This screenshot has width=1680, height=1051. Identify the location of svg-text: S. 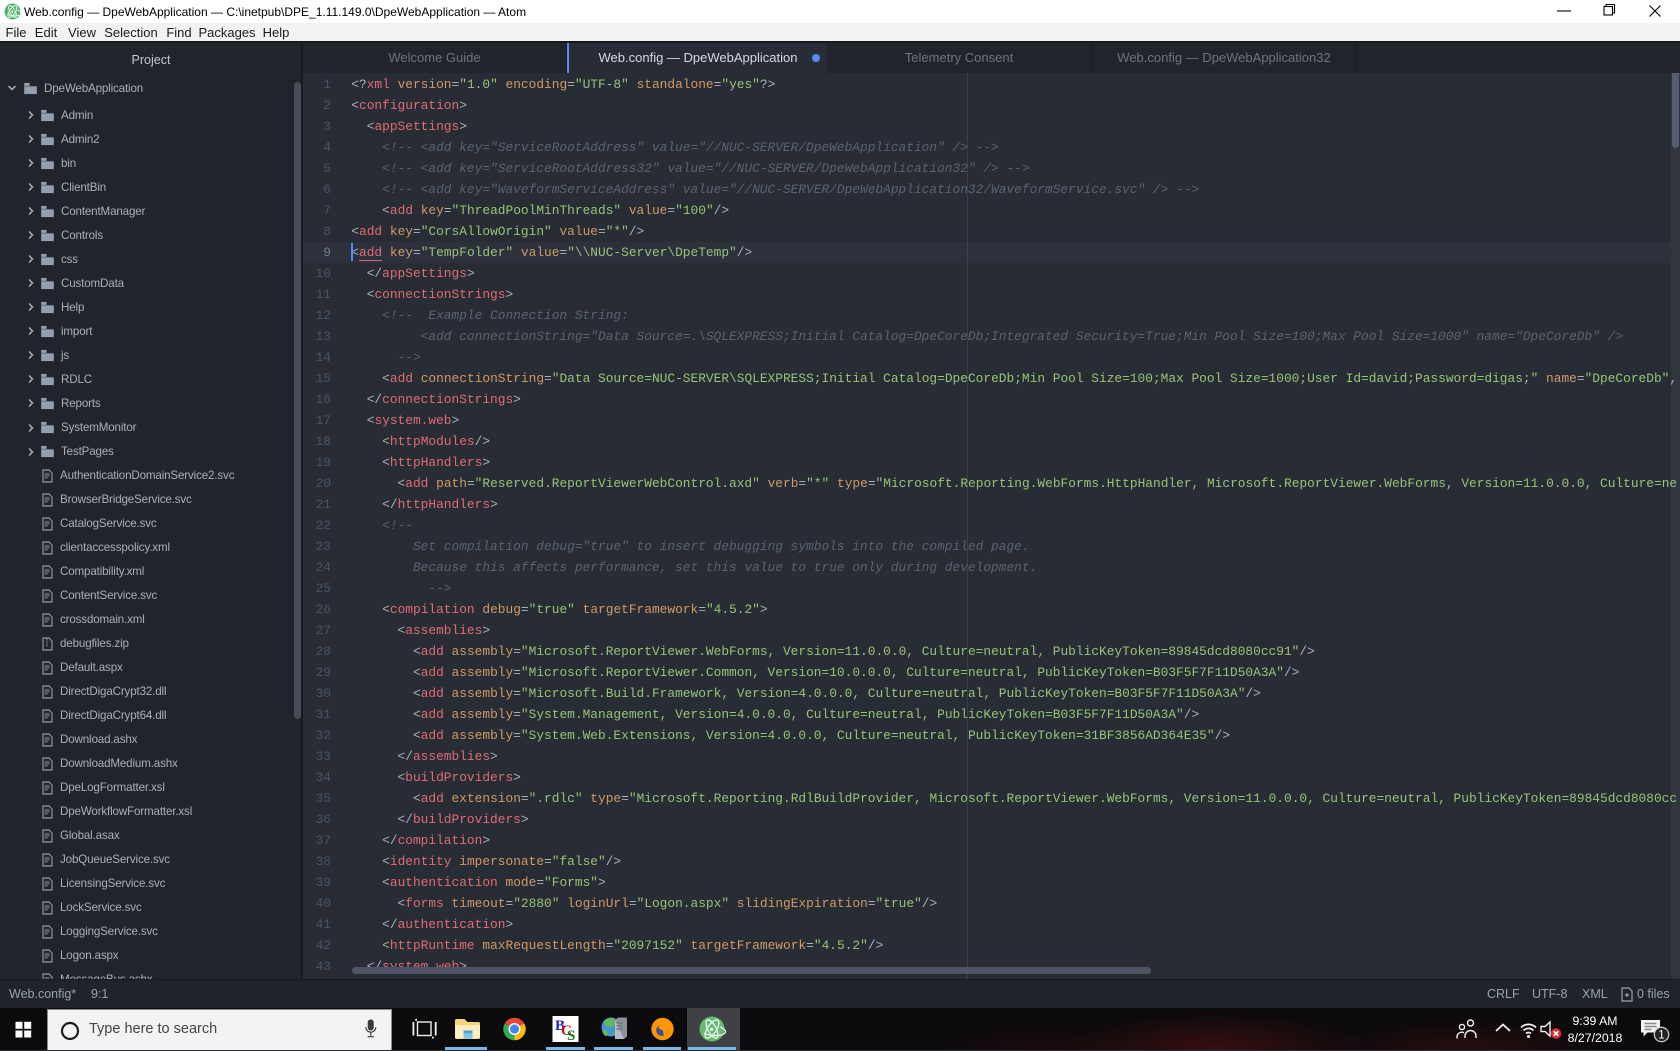
(571, 1036).